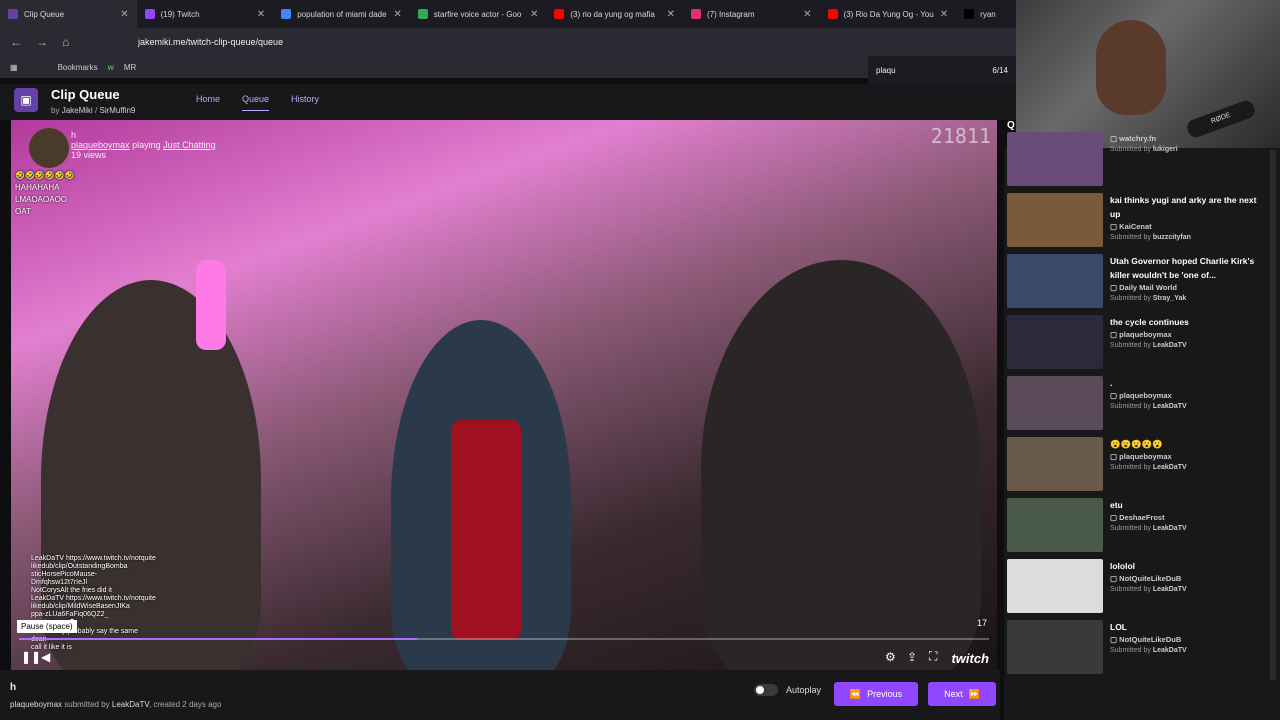  I want to click on queue-item-submitter: Submitted by buzzcityfan, so click(1150, 237).